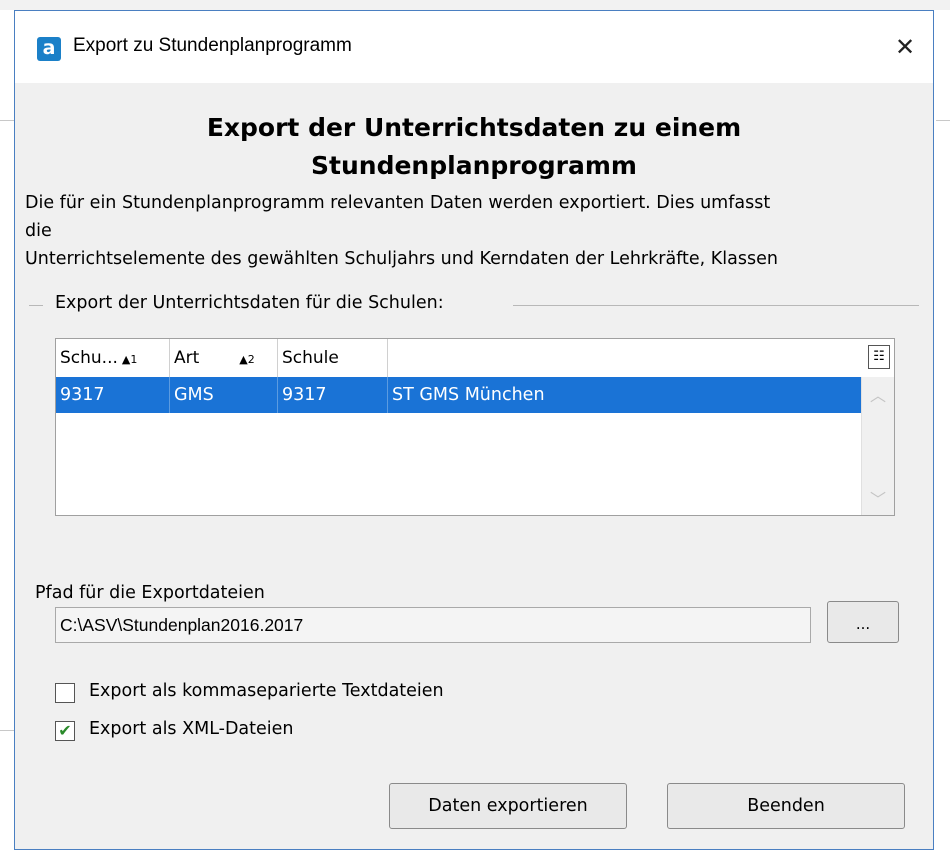 The image size is (950, 855). What do you see at coordinates (879, 357) in the screenshot?
I see `column-chooser-icon: ☷` at bounding box center [879, 357].